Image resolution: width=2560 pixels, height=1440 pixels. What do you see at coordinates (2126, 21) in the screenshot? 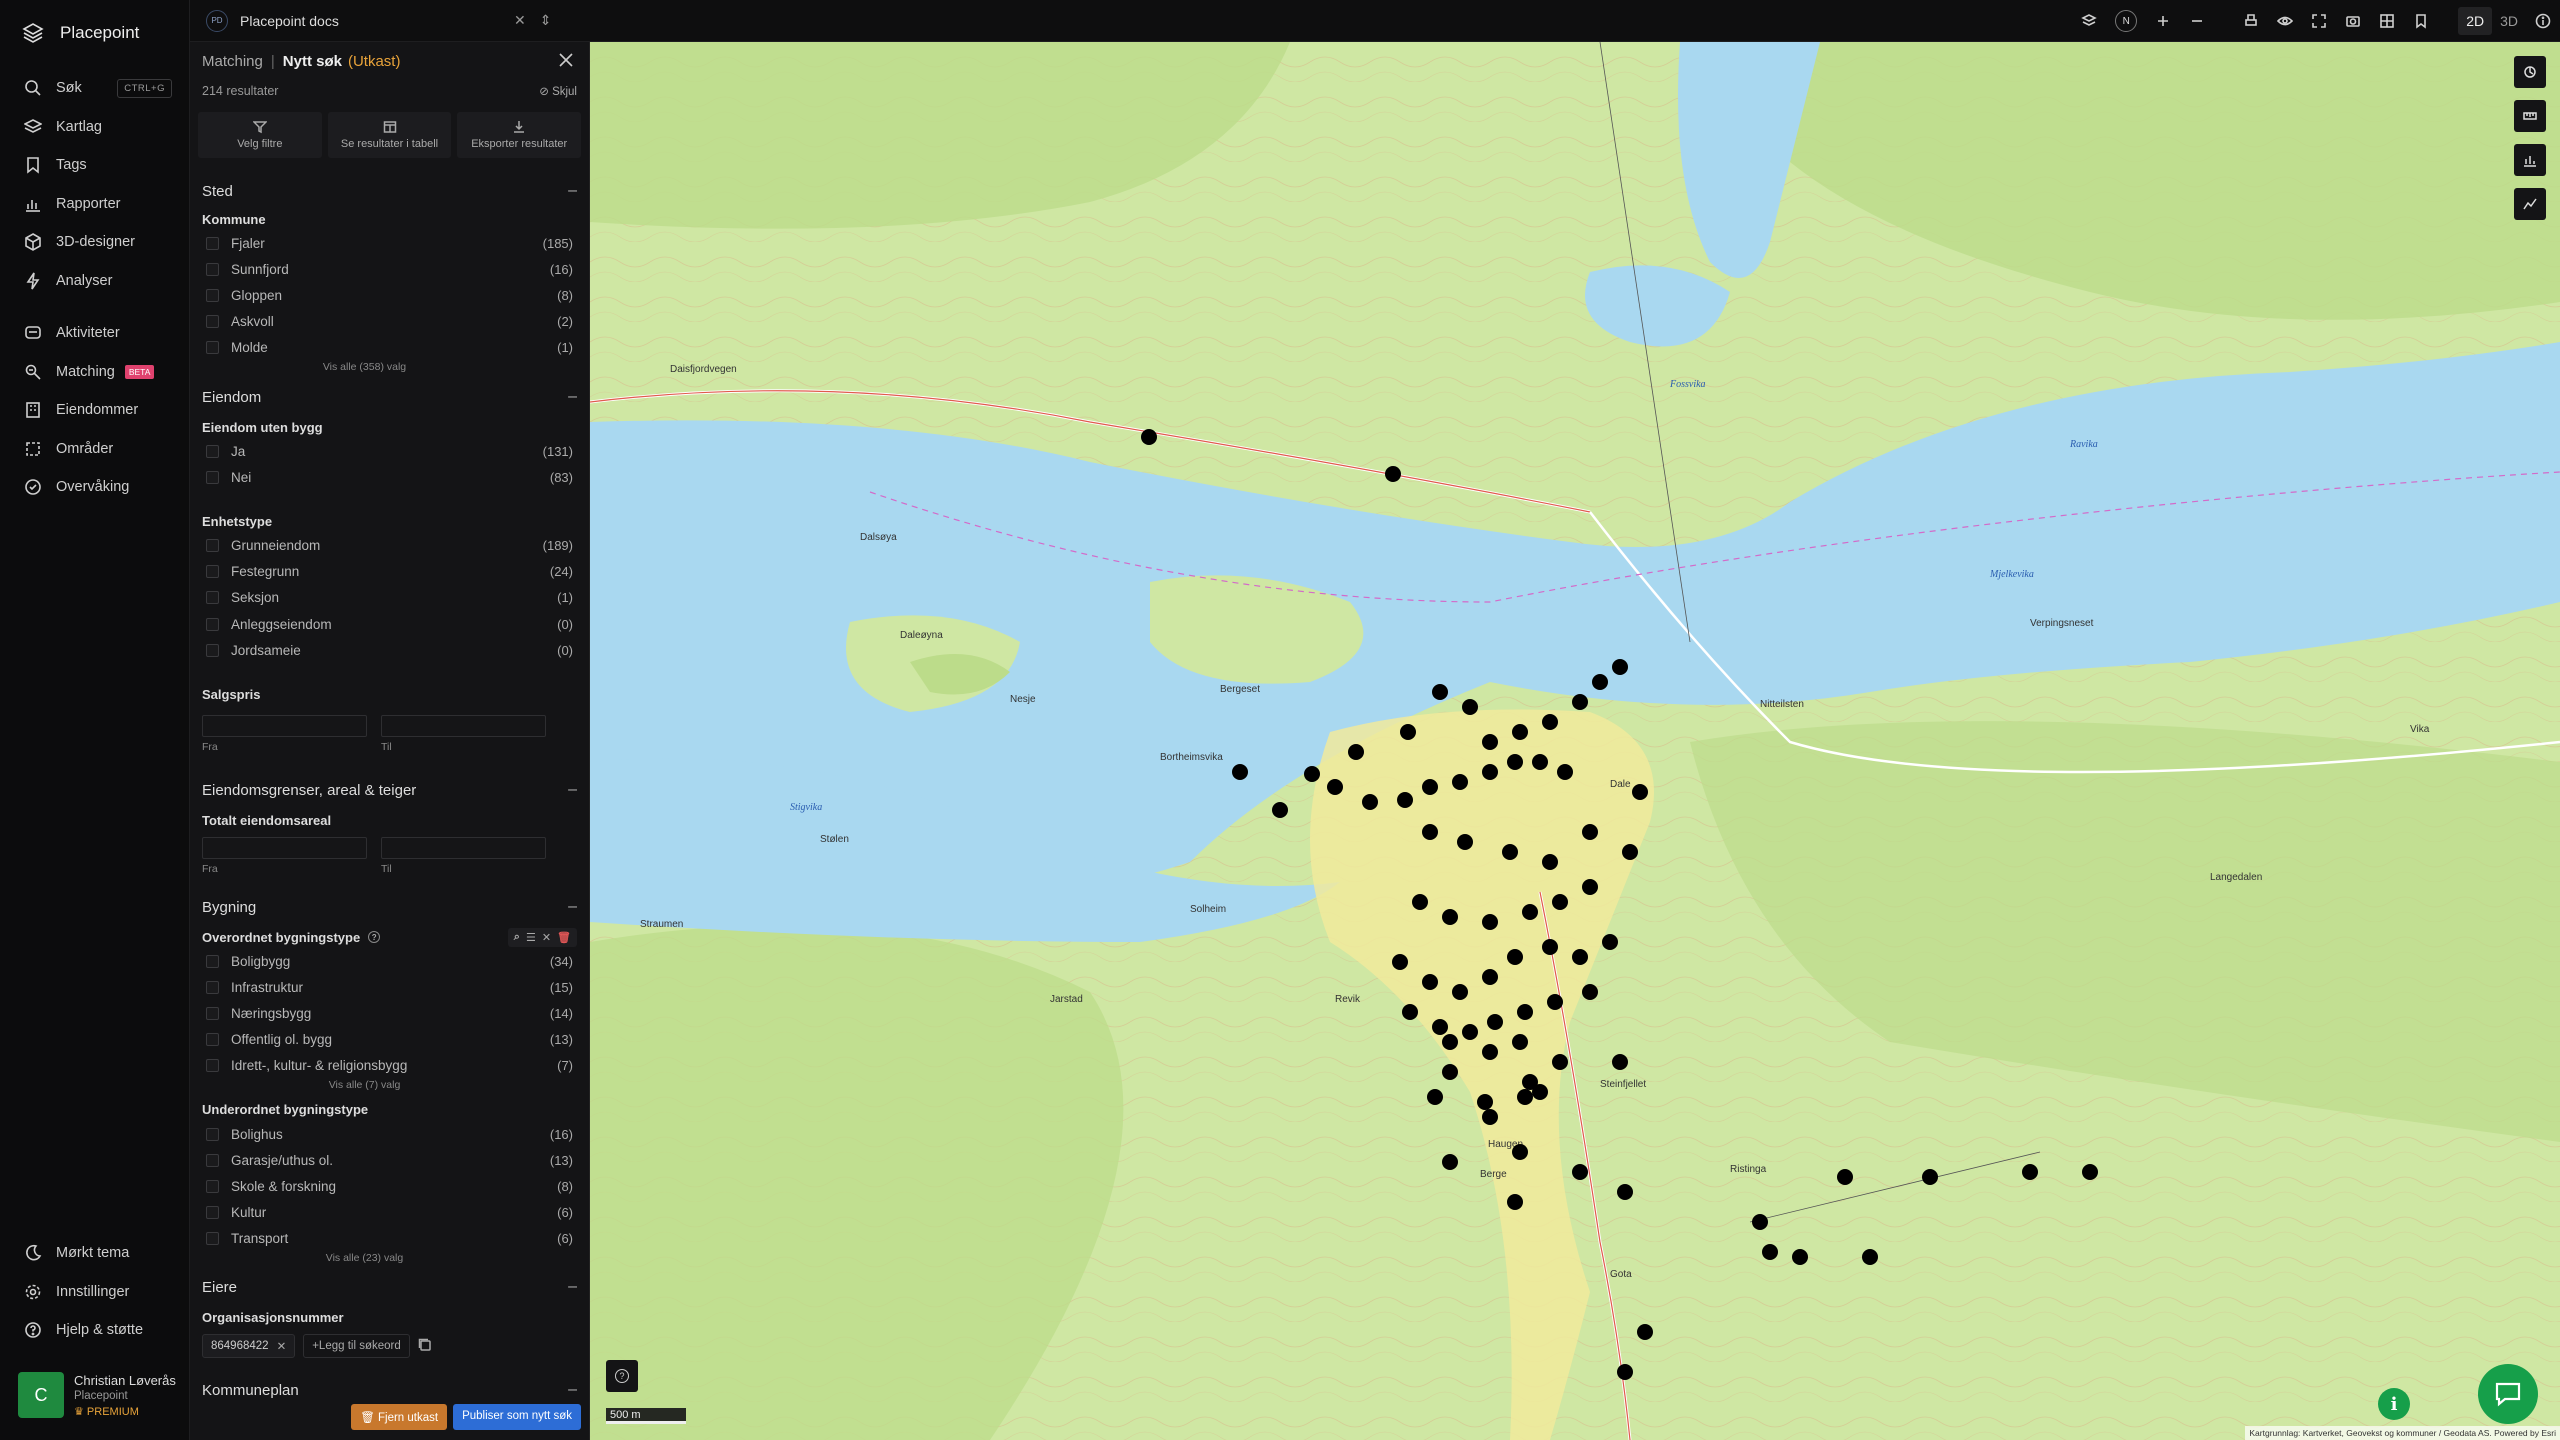
I see `compass-button: N` at bounding box center [2126, 21].